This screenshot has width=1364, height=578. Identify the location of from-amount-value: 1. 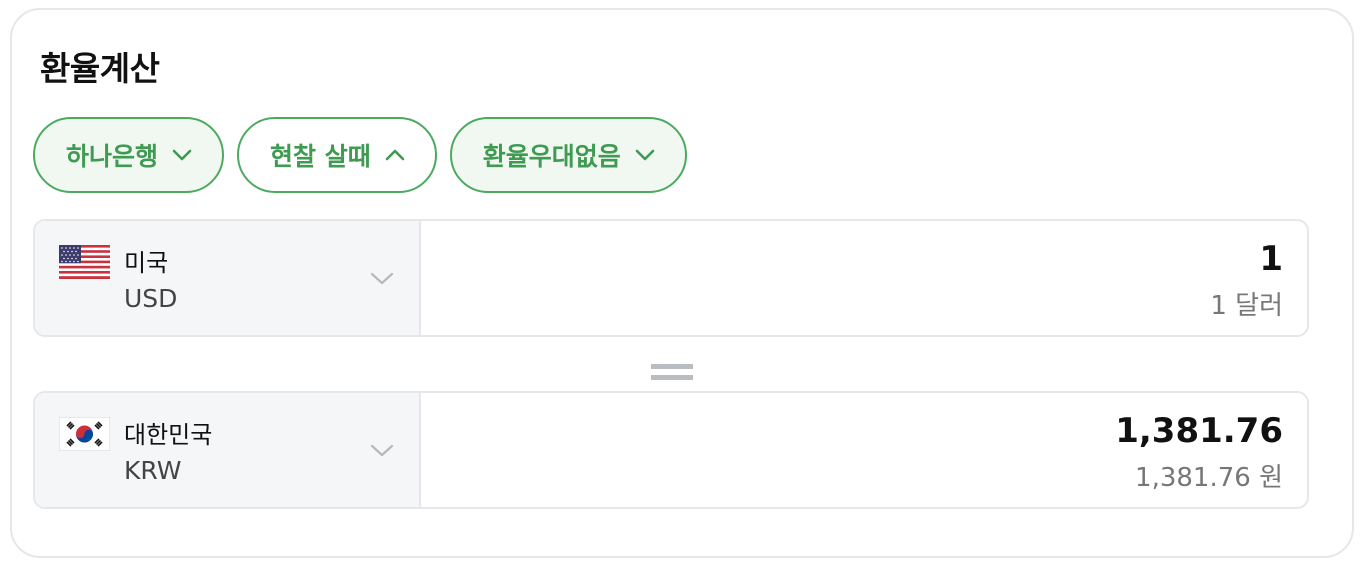
(1271, 259).